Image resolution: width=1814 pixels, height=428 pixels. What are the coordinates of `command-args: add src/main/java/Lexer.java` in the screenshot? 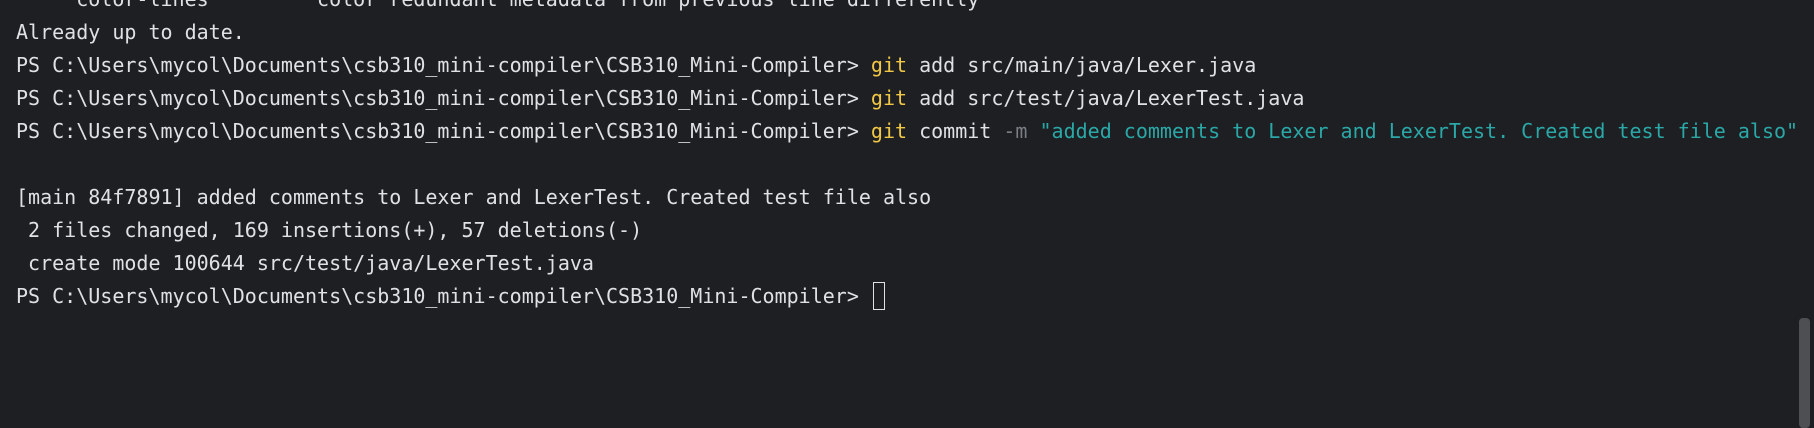 It's located at (1082, 65).